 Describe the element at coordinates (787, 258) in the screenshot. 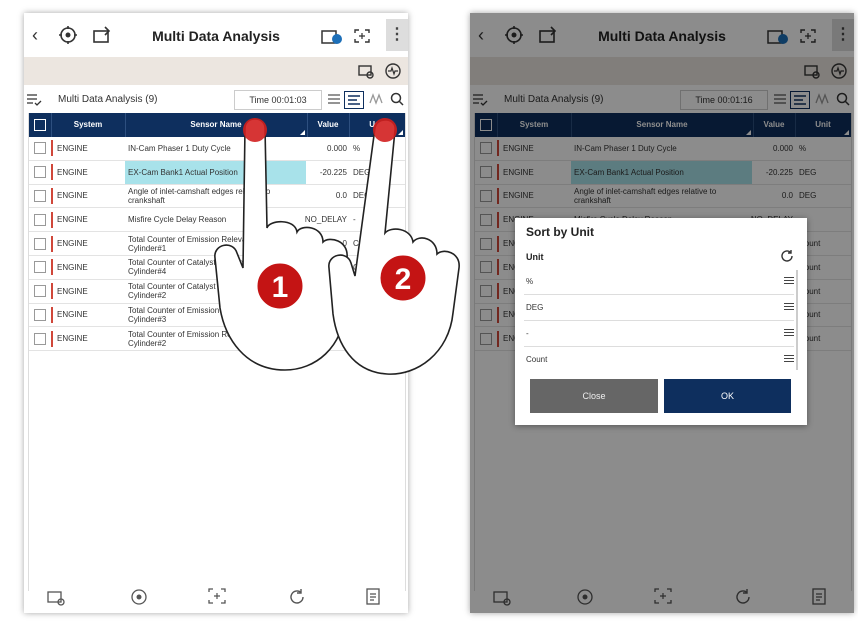

I see `reset-icon` at that location.